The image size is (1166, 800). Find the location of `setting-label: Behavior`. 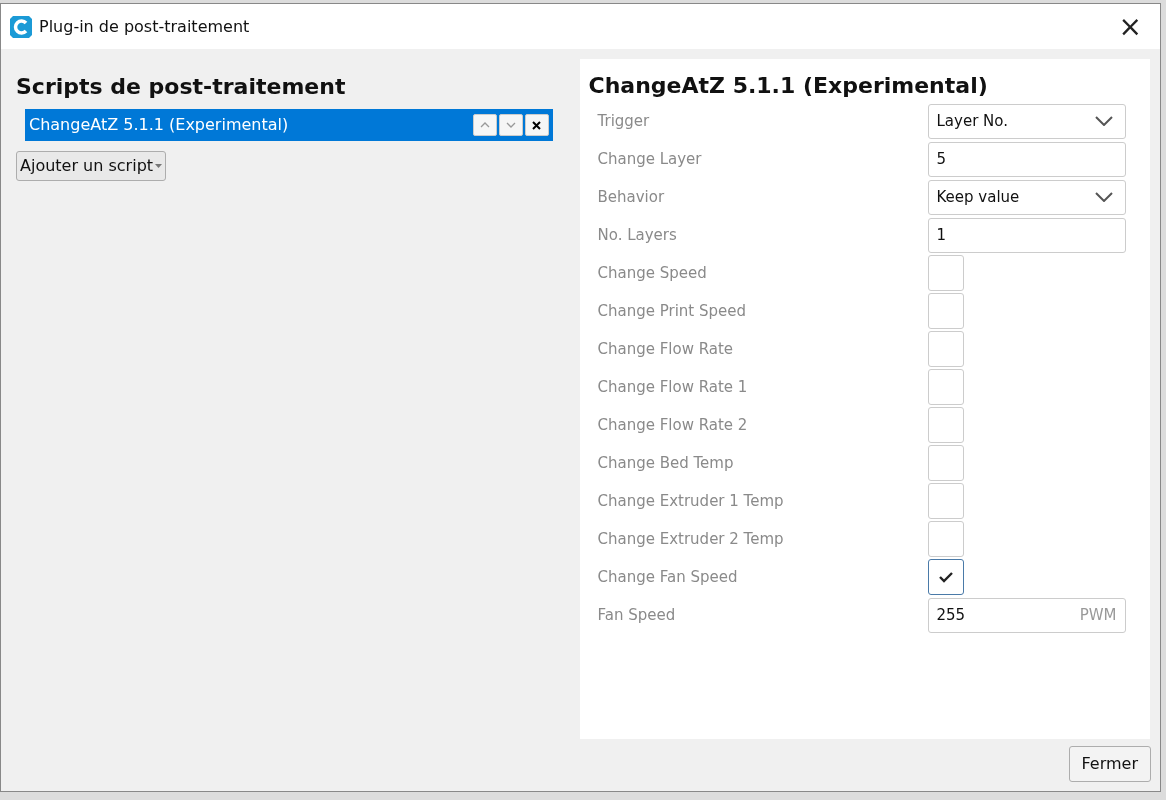

setting-label: Behavior is located at coordinates (631, 197).